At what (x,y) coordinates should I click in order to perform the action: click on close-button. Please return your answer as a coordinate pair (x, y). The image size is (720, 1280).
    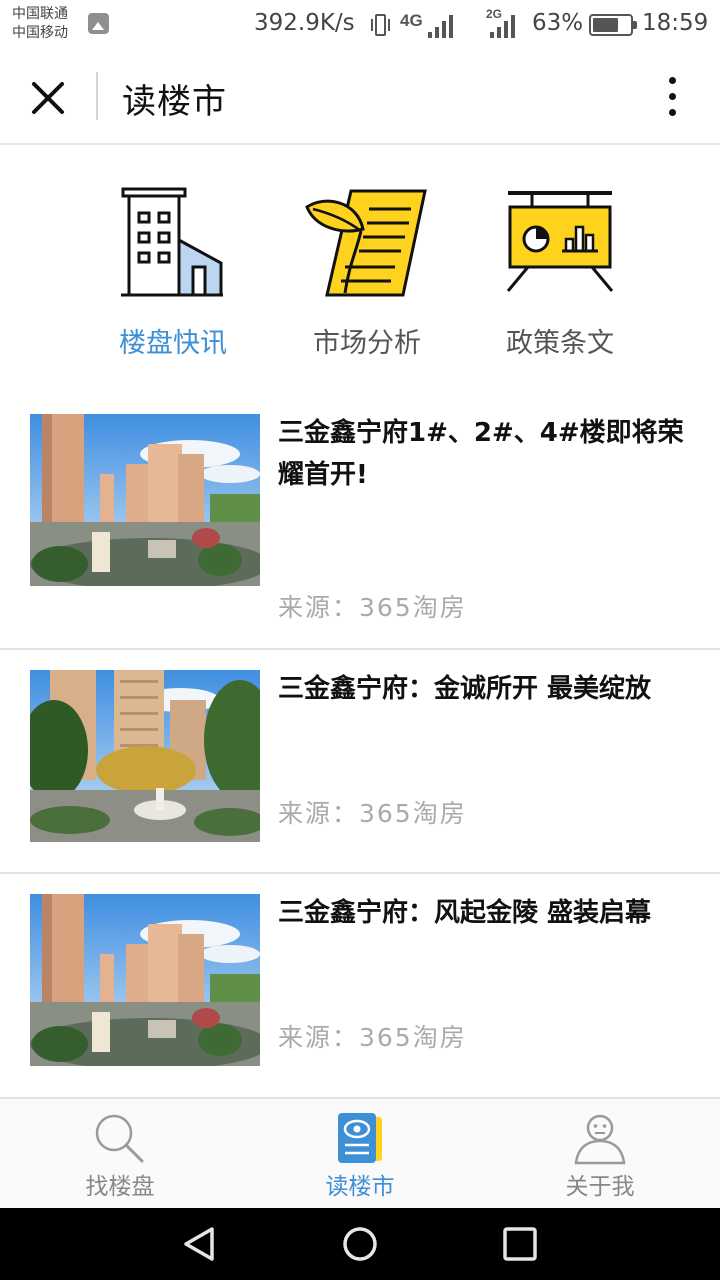
    Looking at the image, I should click on (48, 98).